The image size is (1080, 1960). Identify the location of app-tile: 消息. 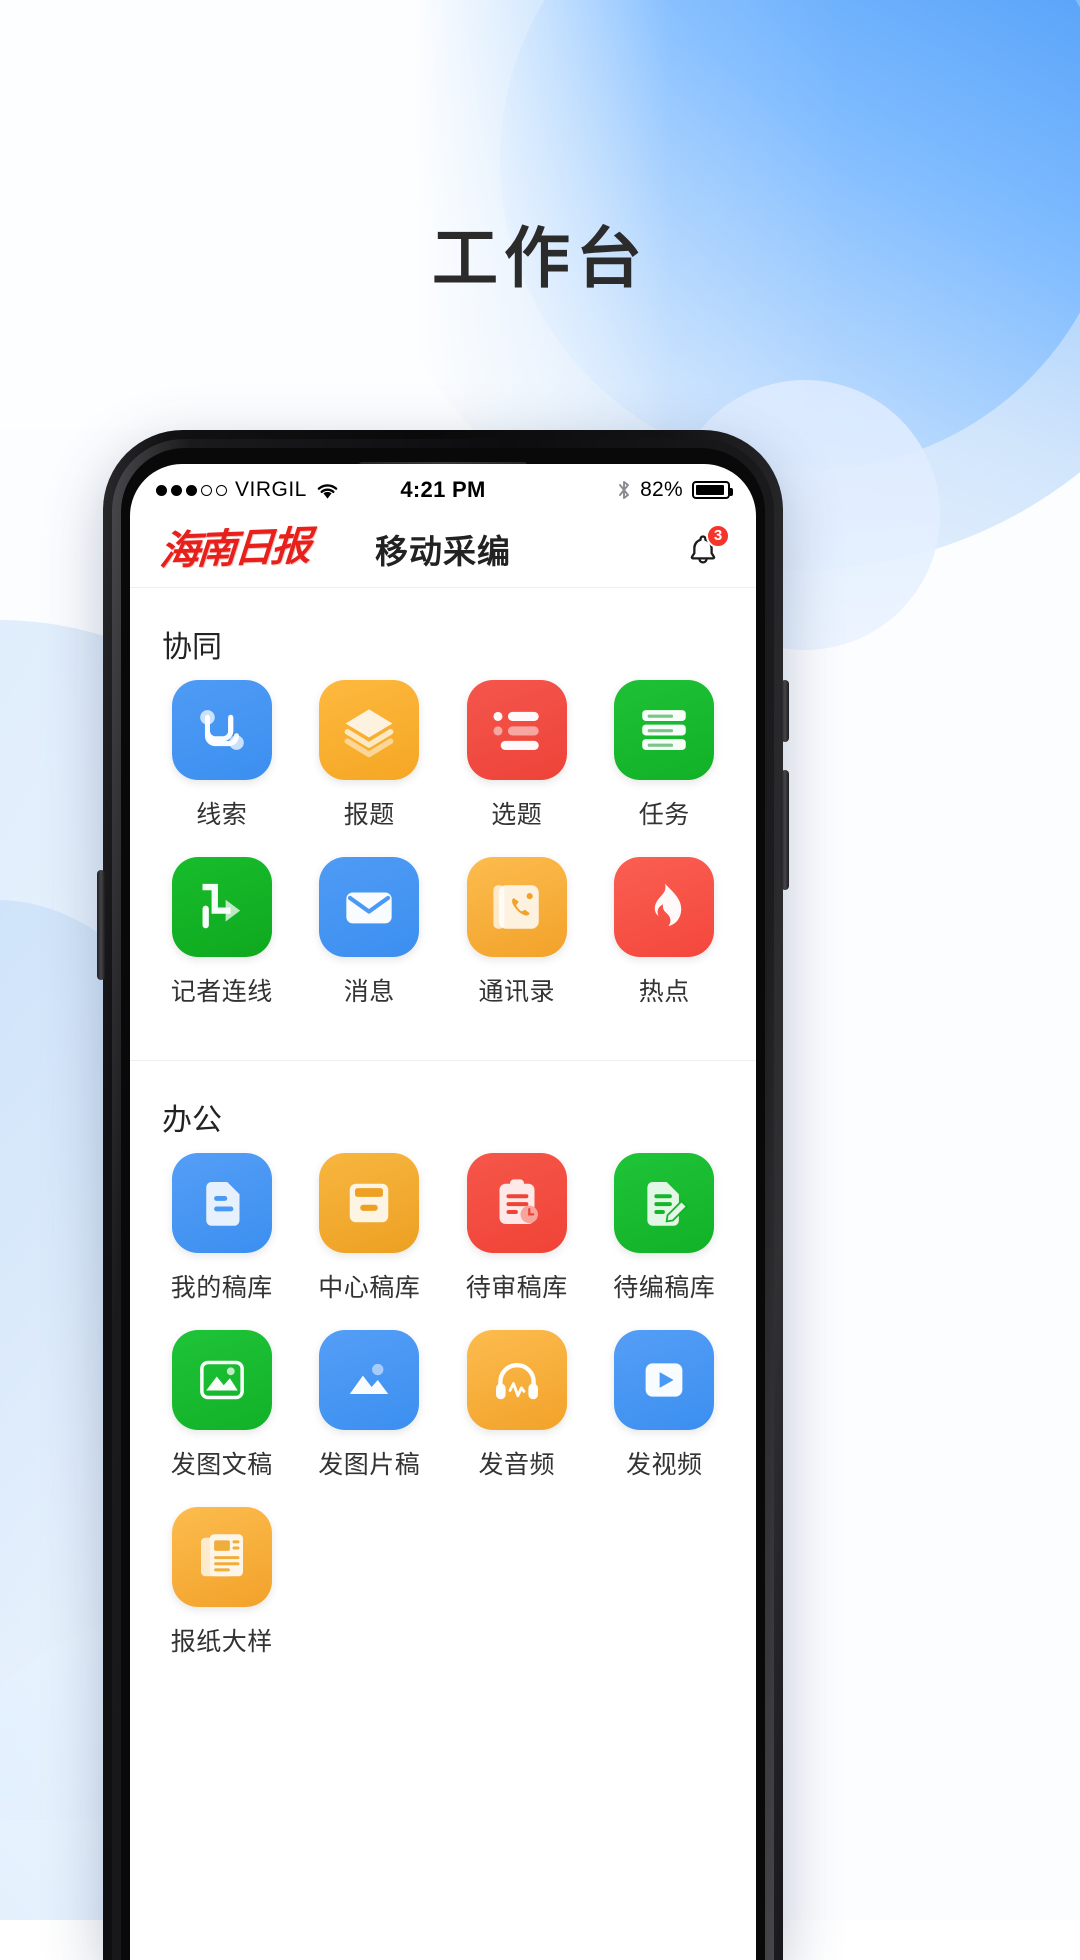
(370, 932).